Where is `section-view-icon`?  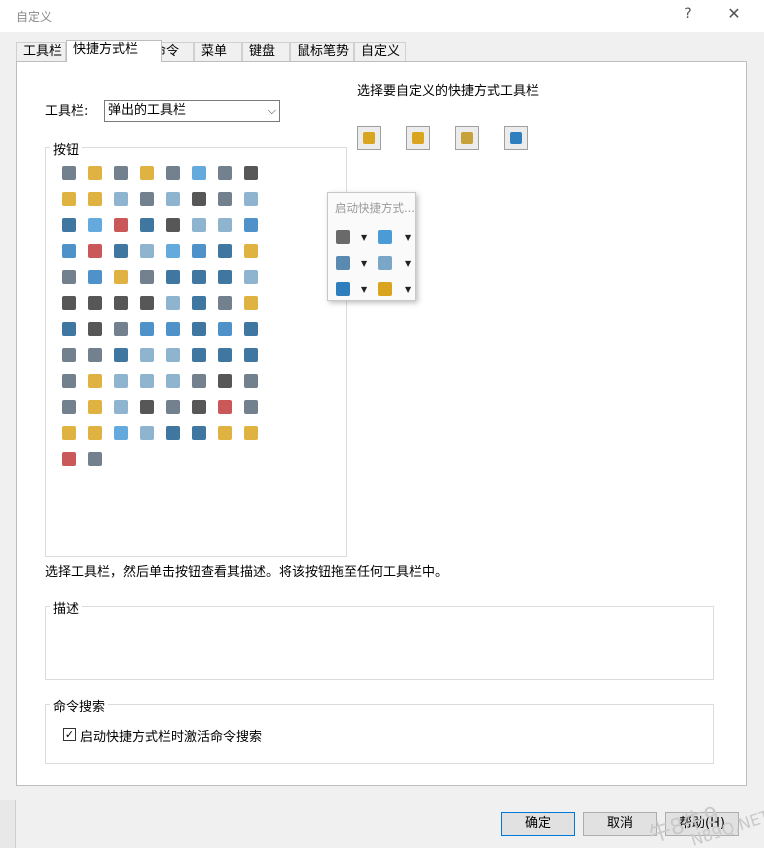
section-view-icon is located at coordinates (343, 289).